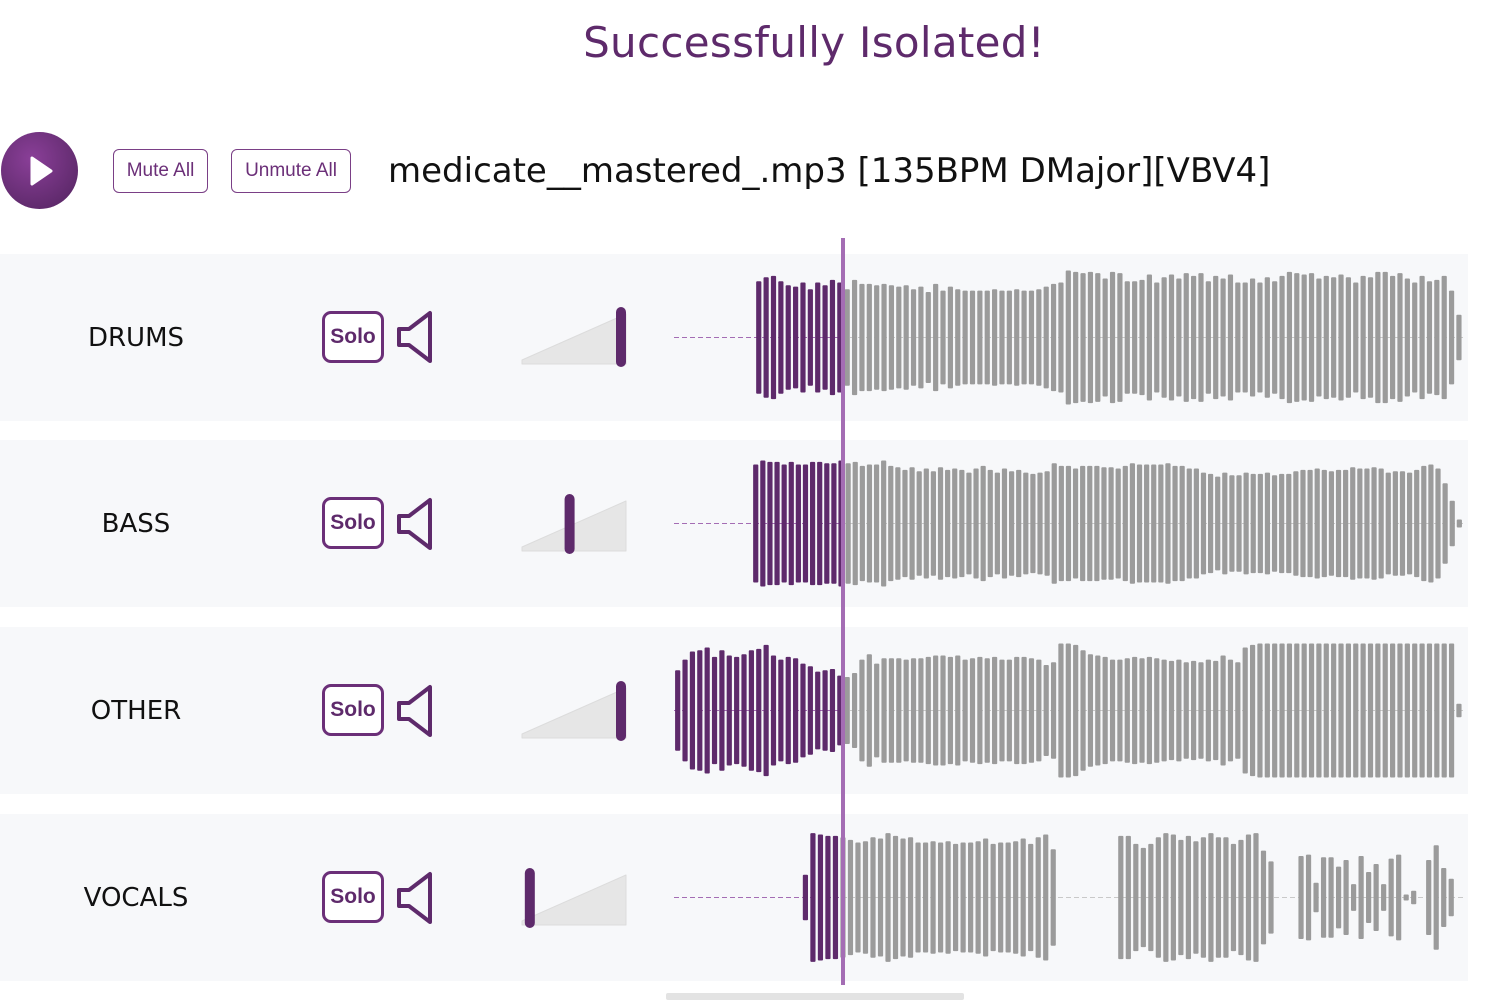  I want to click on page-title: Successfully Isolated!, so click(814, 42).